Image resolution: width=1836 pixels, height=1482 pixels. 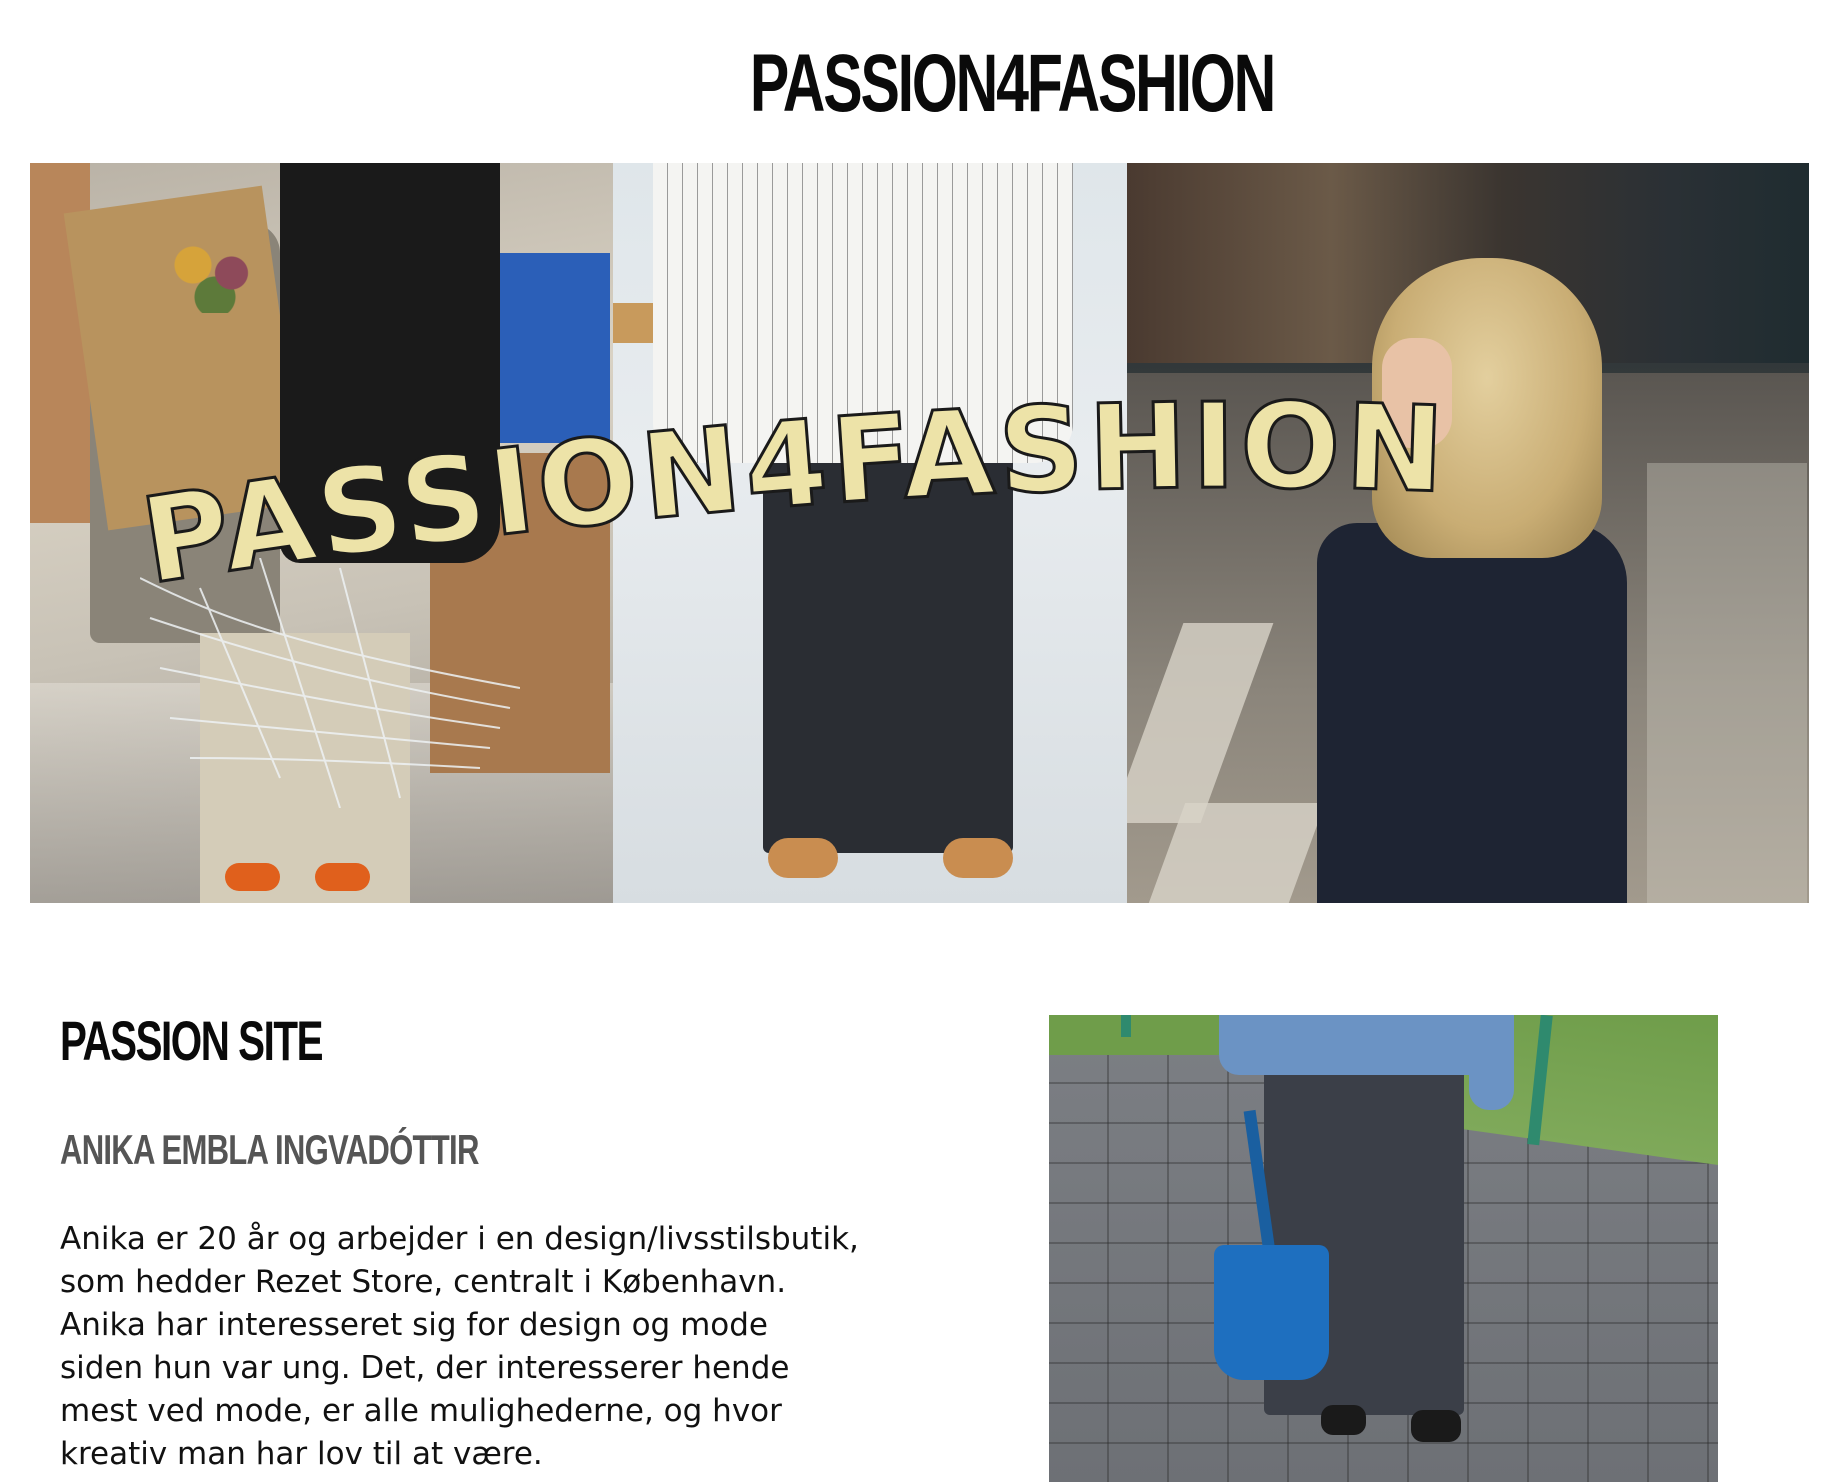 I want to click on section-title: PASSION SITE, so click(x=191, y=1040).